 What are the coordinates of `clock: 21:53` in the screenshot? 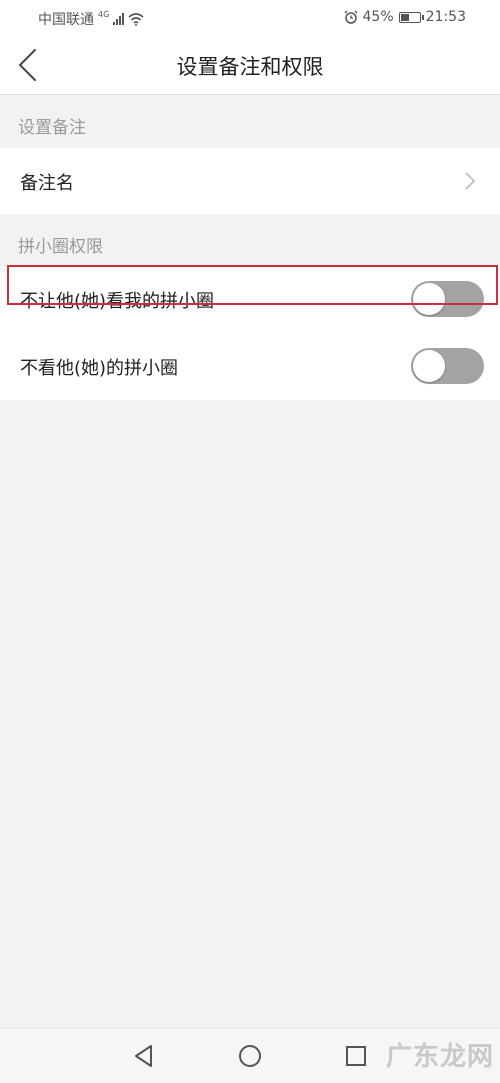 It's located at (445, 17).